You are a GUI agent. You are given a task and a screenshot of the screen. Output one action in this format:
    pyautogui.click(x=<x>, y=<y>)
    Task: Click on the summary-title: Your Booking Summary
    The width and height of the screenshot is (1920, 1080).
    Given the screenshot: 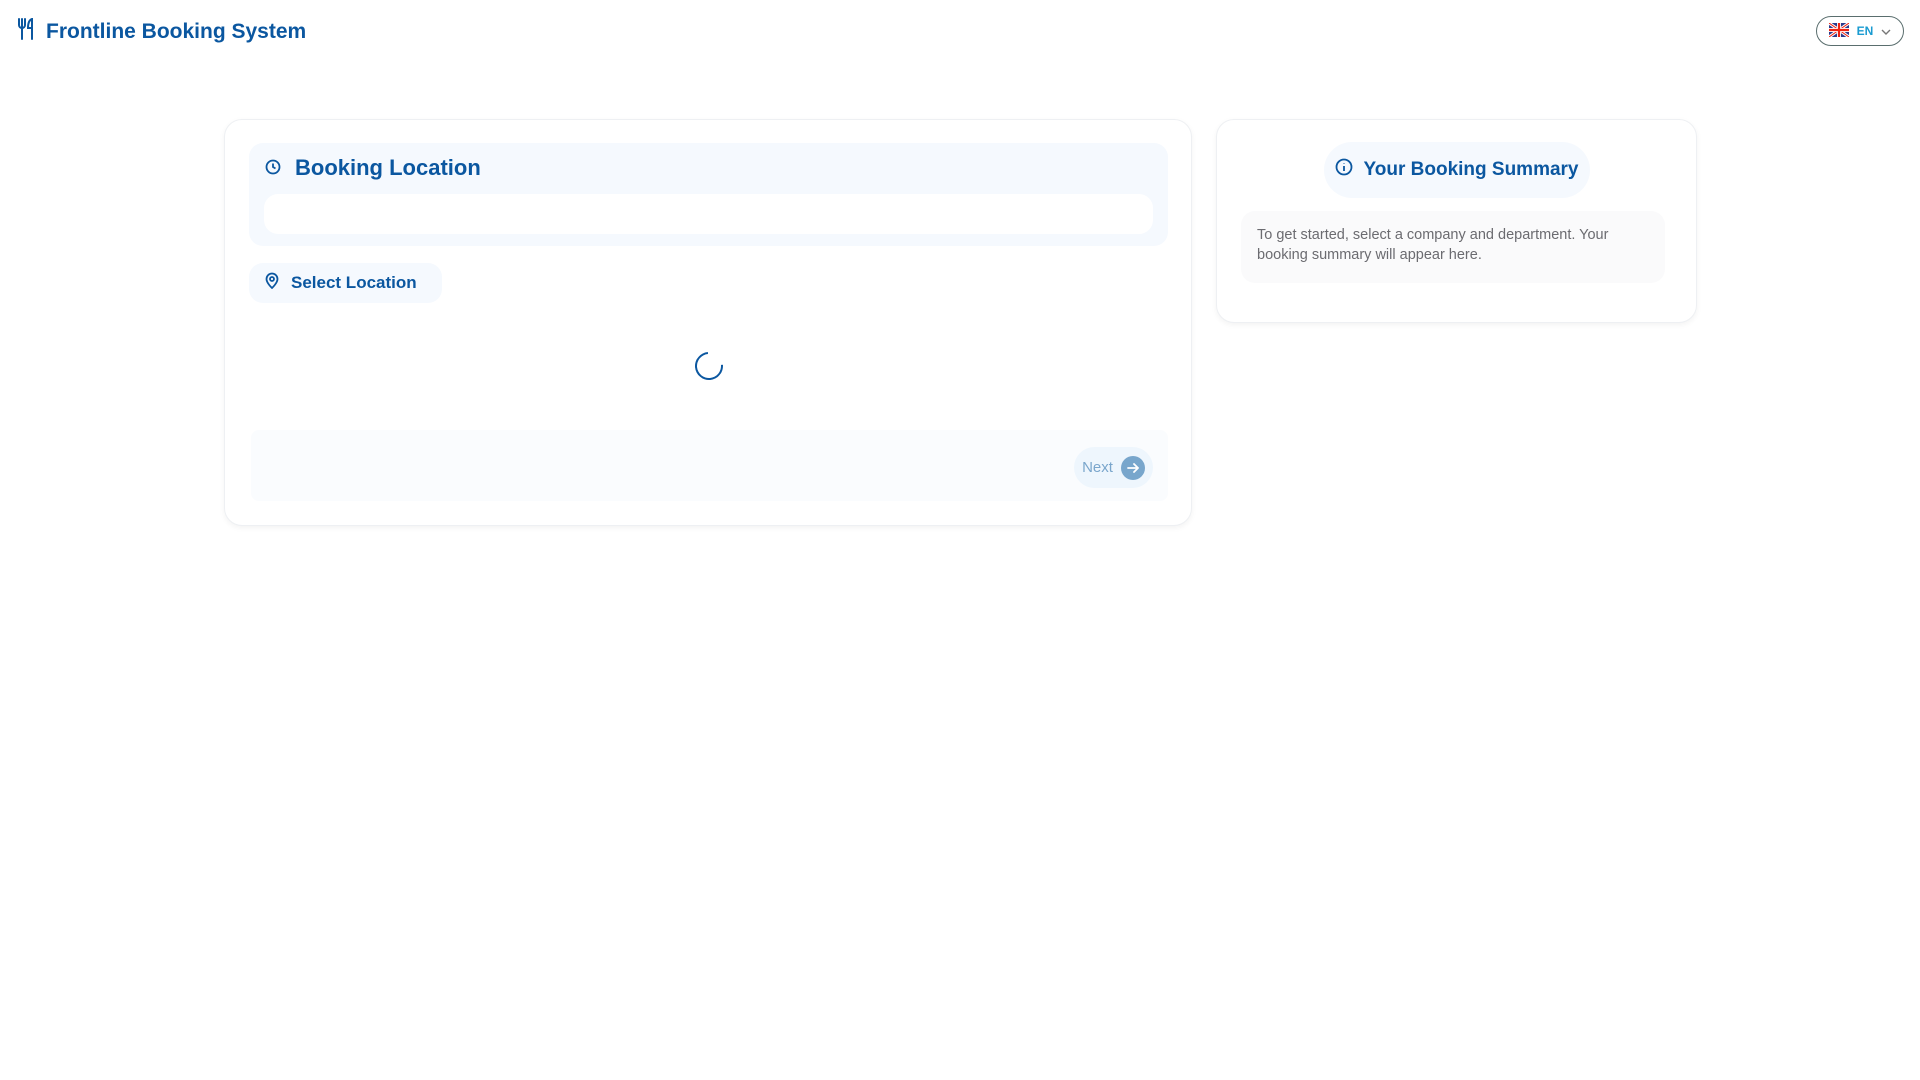 What is the action you would take?
    pyautogui.click(x=1471, y=169)
    